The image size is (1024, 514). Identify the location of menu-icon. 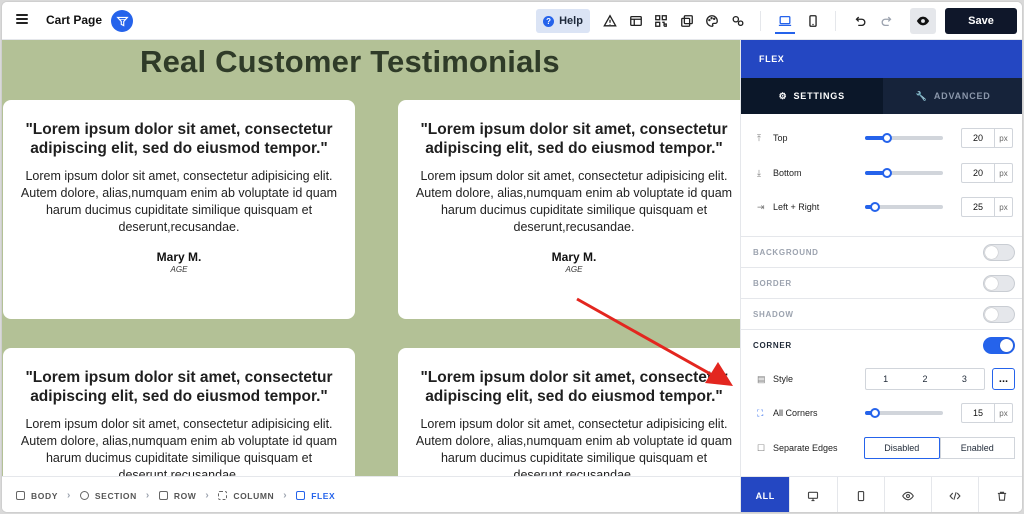
(22, 19).